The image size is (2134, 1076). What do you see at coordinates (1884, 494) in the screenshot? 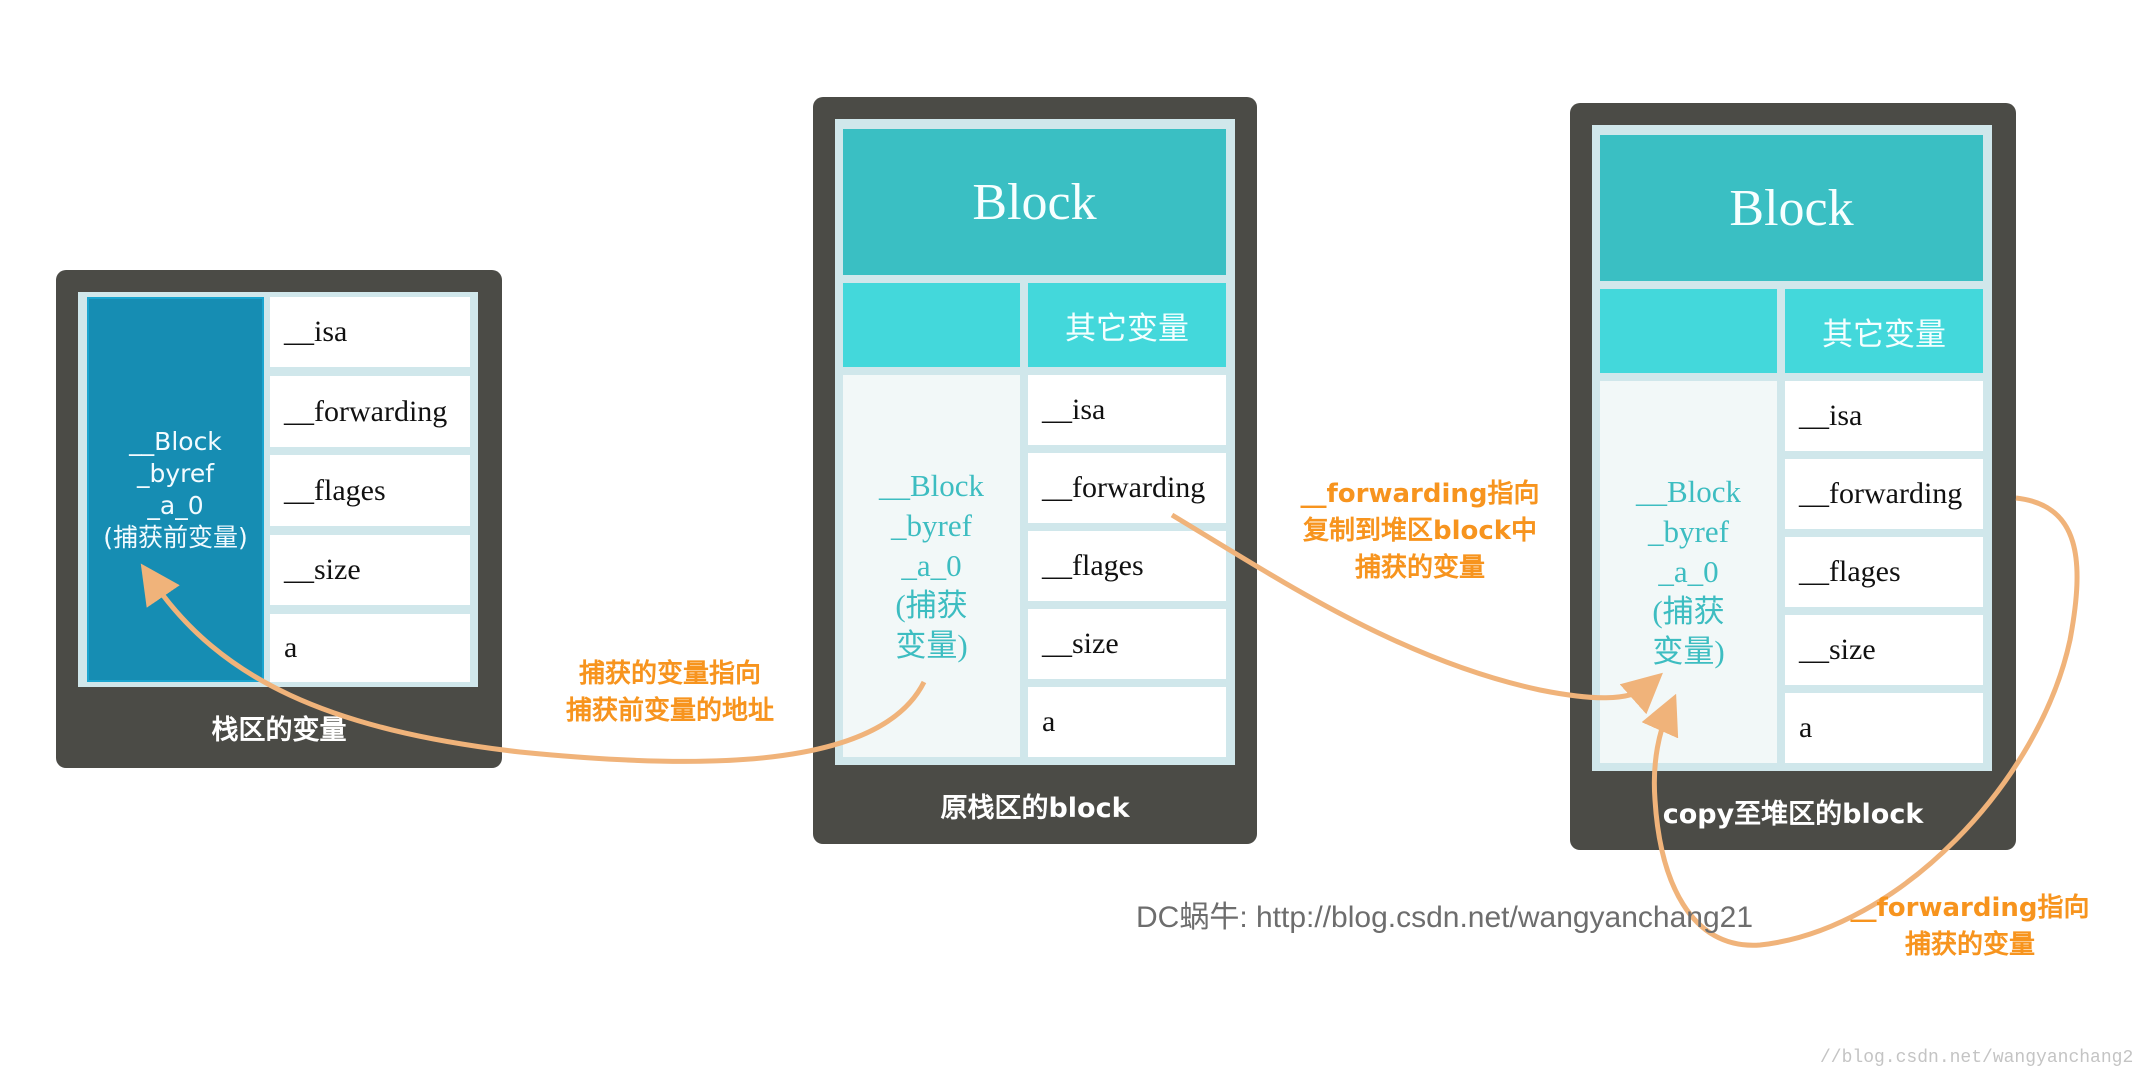
I see `heap-block-field-forwarding: __forwarding` at bounding box center [1884, 494].